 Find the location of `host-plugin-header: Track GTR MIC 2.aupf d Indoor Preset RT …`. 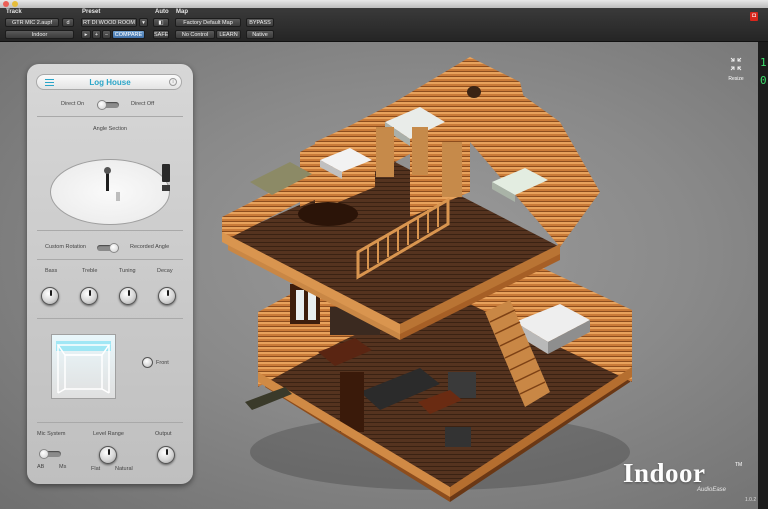

host-plugin-header: Track GTR MIC 2.aupf d Indoor Preset RT … is located at coordinates (384, 25).